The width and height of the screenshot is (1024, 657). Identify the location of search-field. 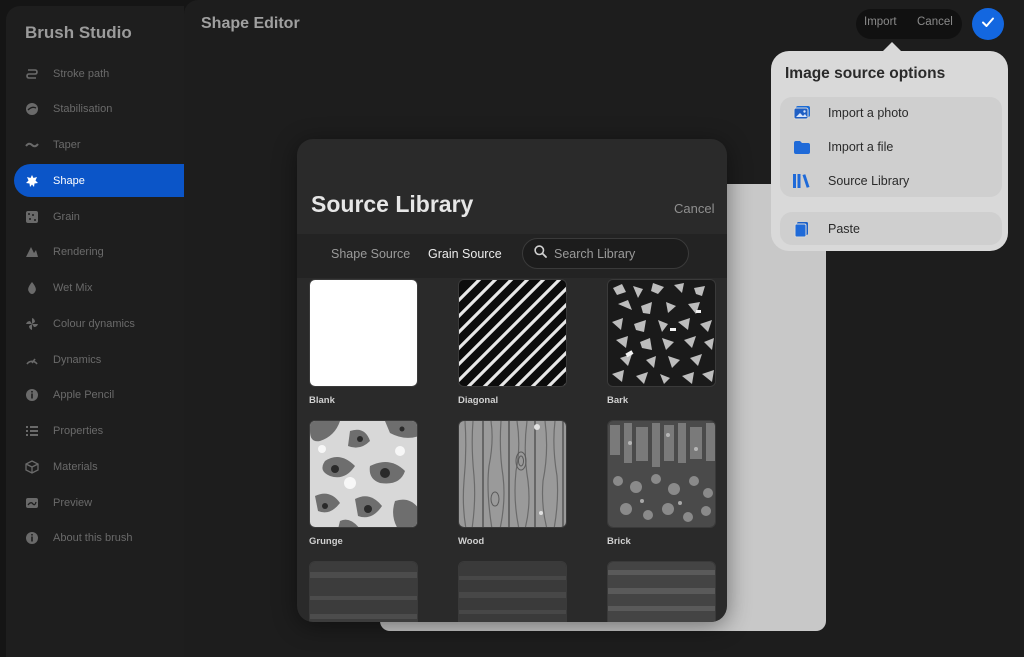
(605, 253).